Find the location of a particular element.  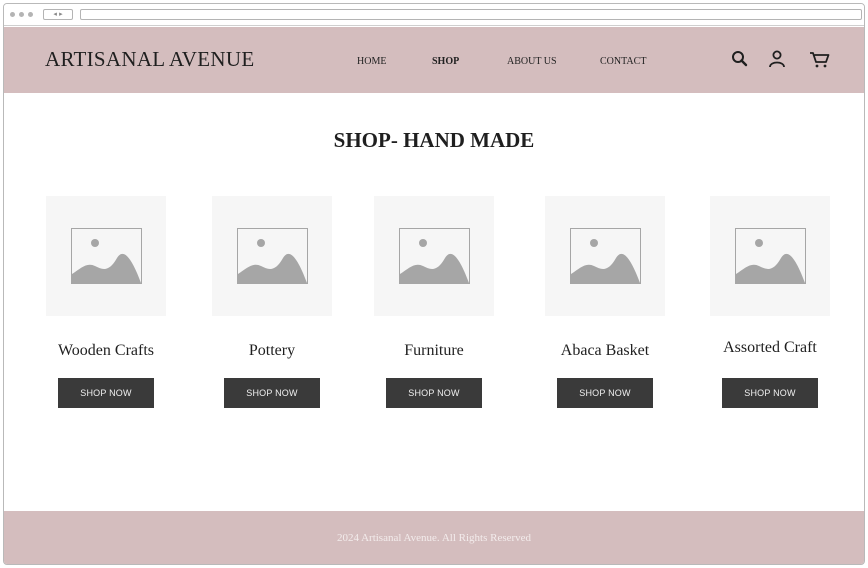

product-card: Wooden Crafts SHOP NOW is located at coordinates (106, 302).